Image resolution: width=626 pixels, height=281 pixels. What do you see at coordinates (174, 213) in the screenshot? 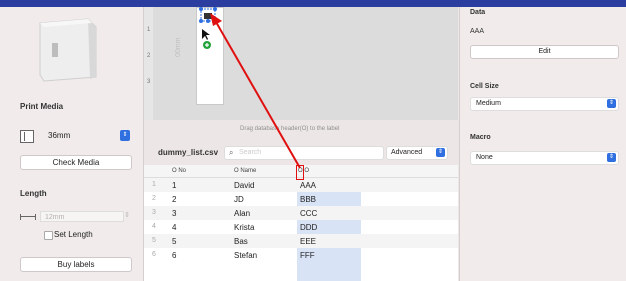
I see `cell-no: 3` at bounding box center [174, 213].